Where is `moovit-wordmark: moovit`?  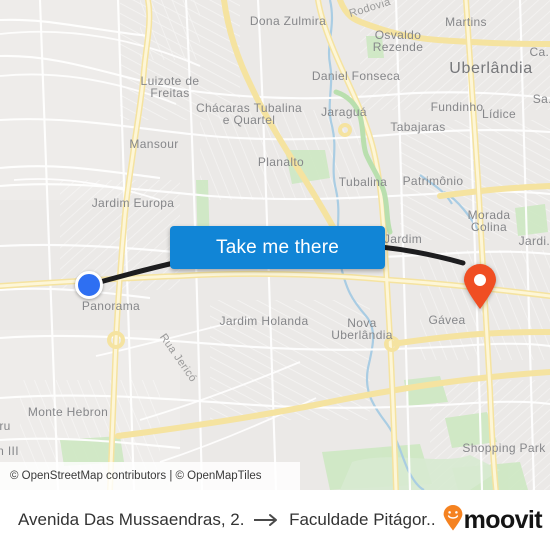 moovit-wordmark: moovit is located at coordinates (503, 519).